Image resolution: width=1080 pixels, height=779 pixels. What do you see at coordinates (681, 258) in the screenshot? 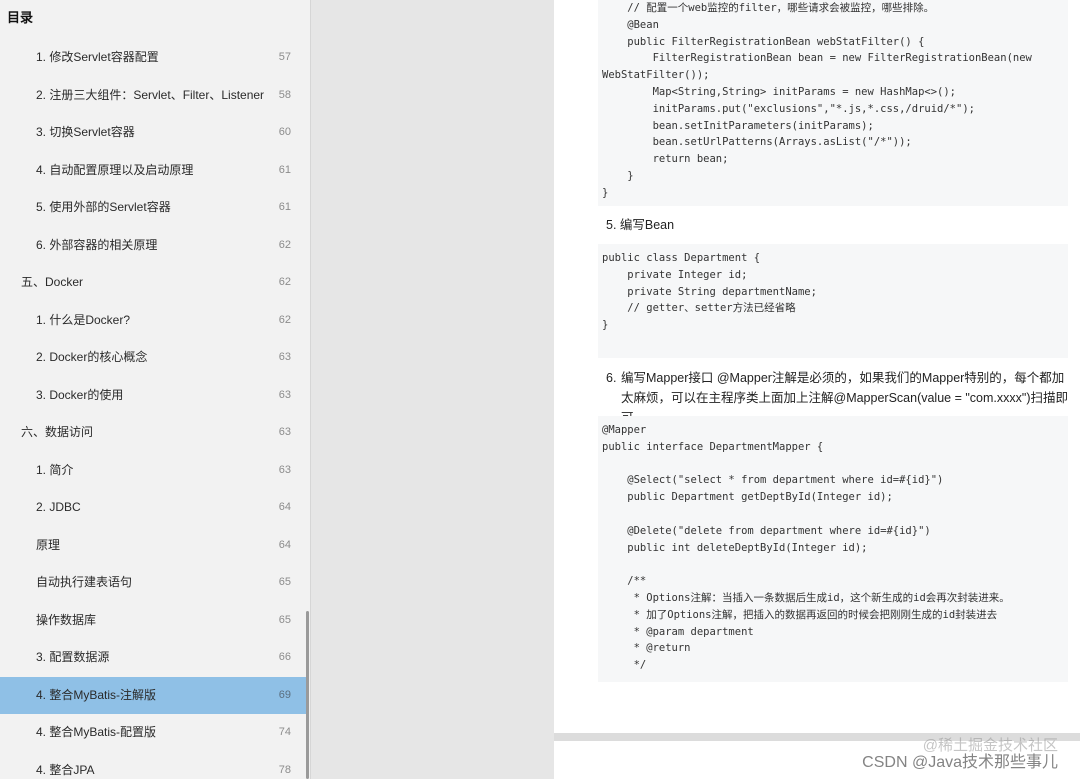
I see `code-line: public class Department {` at bounding box center [681, 258].